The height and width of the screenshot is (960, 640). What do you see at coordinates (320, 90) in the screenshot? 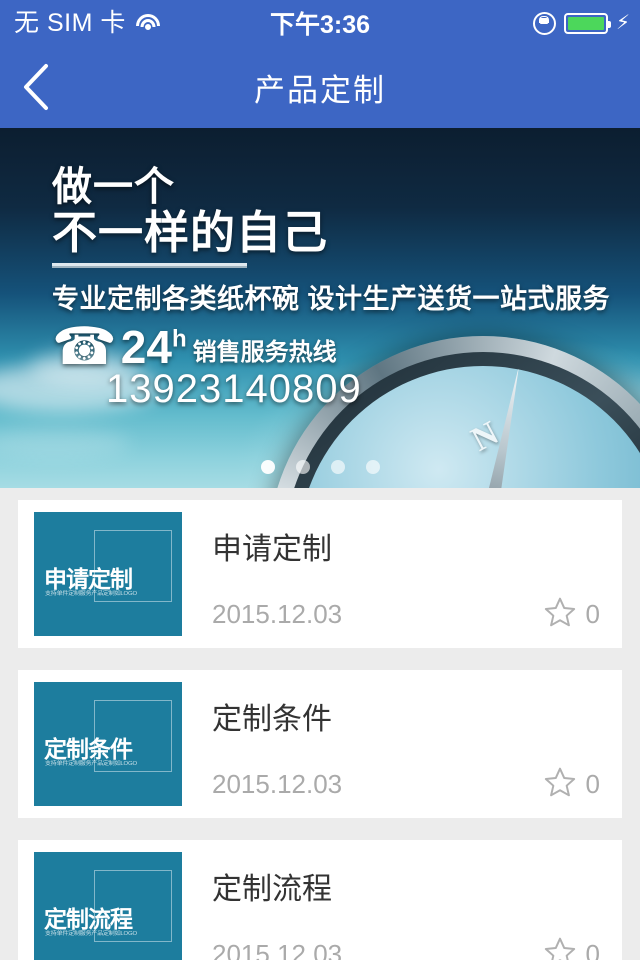
I see `page-title: 产品定制` at bounding box center [320, 90].